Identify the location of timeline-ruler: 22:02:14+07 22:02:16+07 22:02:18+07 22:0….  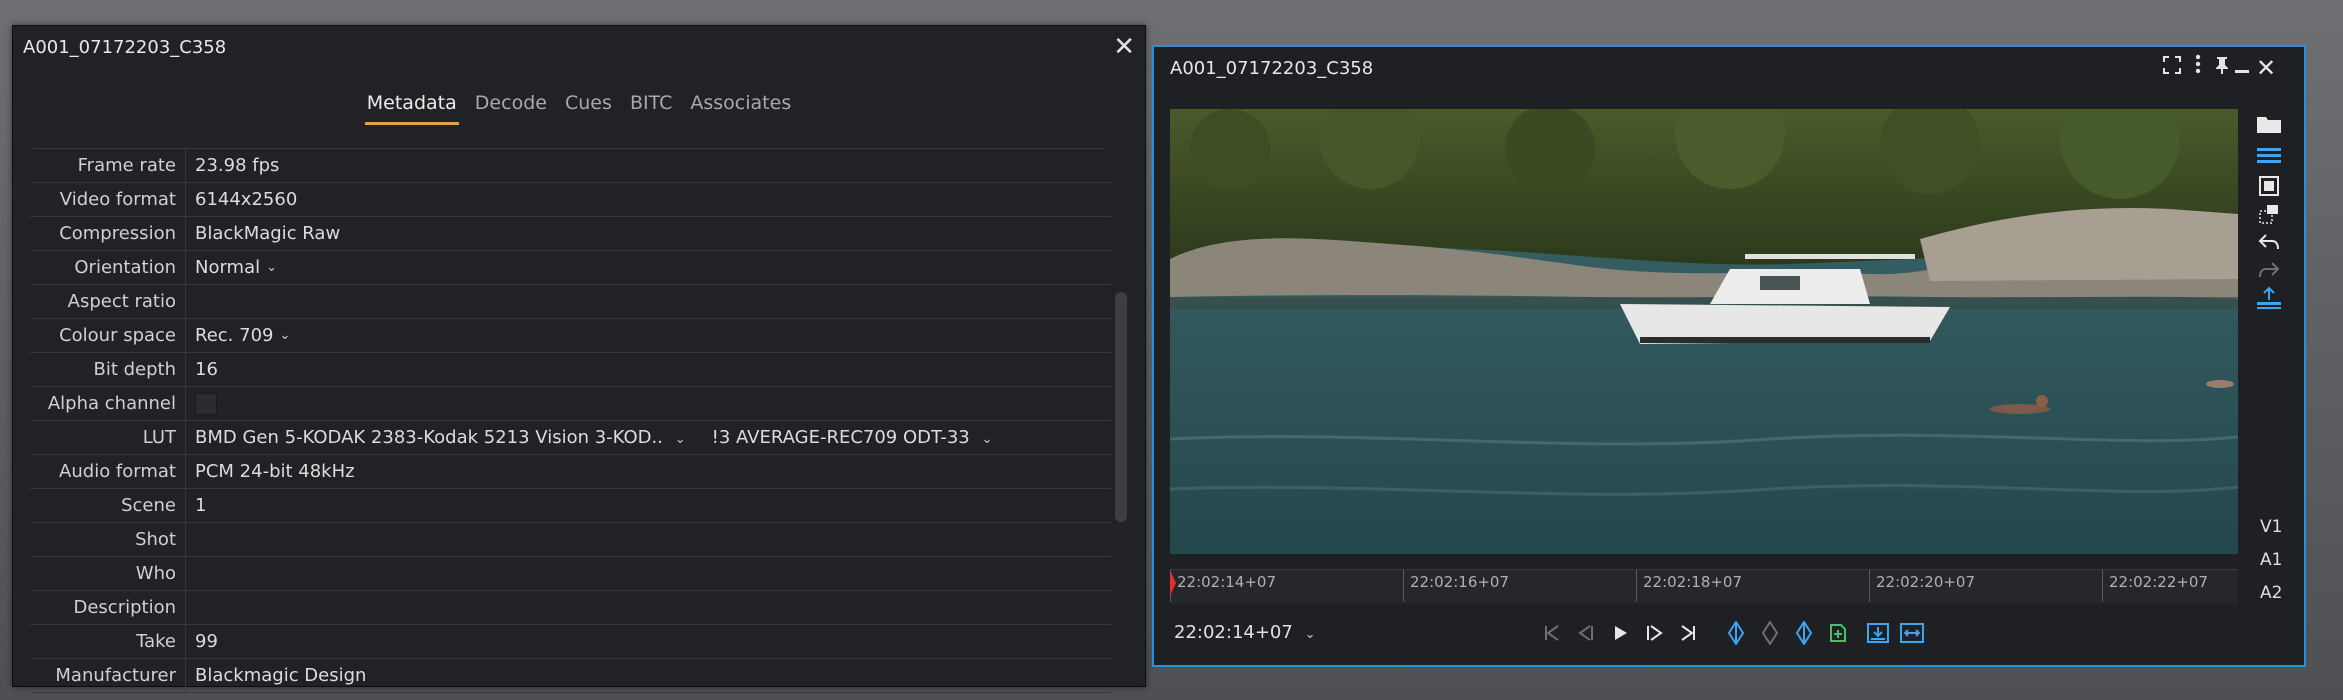
(1704, 586).